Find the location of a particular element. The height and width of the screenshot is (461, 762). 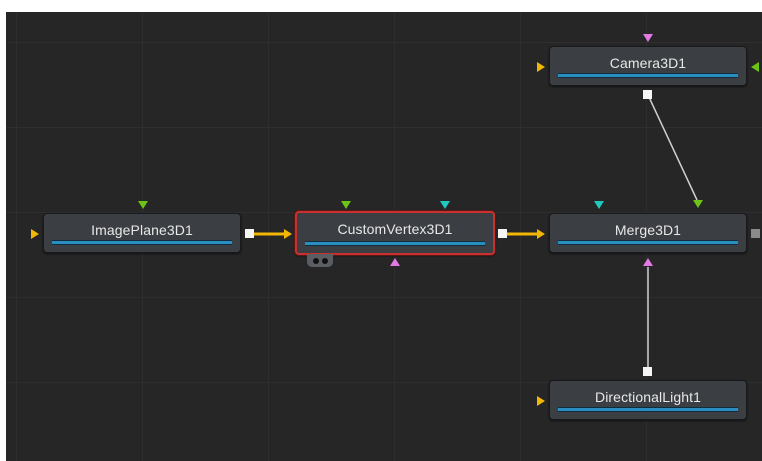

node-options-icon is located at coordinates (320, 260).